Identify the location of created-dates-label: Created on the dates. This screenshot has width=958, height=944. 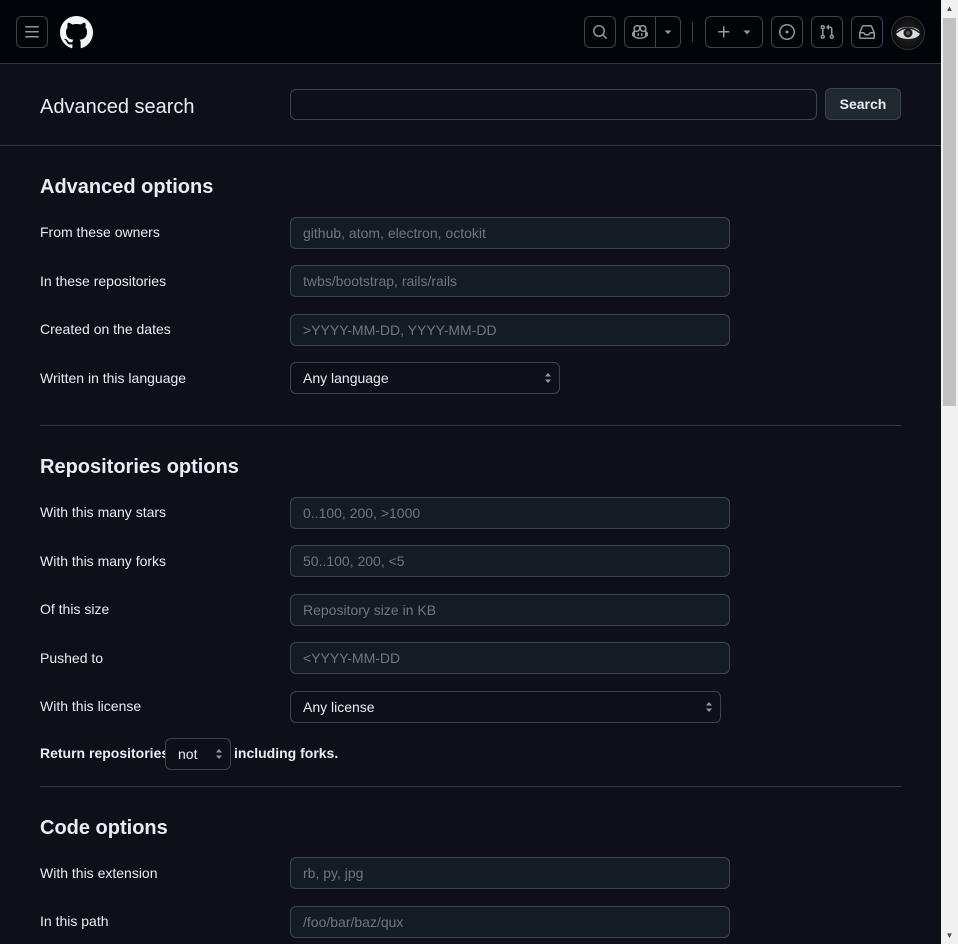
(105, 329).